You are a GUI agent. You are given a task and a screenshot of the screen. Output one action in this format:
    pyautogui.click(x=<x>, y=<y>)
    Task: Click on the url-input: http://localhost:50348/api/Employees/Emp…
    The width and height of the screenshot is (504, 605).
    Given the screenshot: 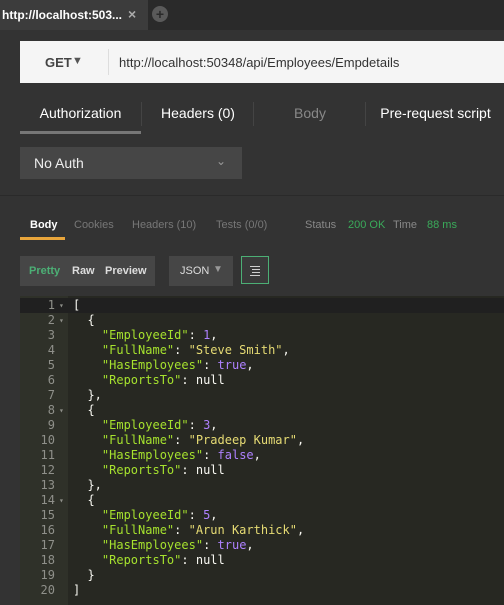 What is the action you would take?
    pyautogui.click(x=259, y=62)
    